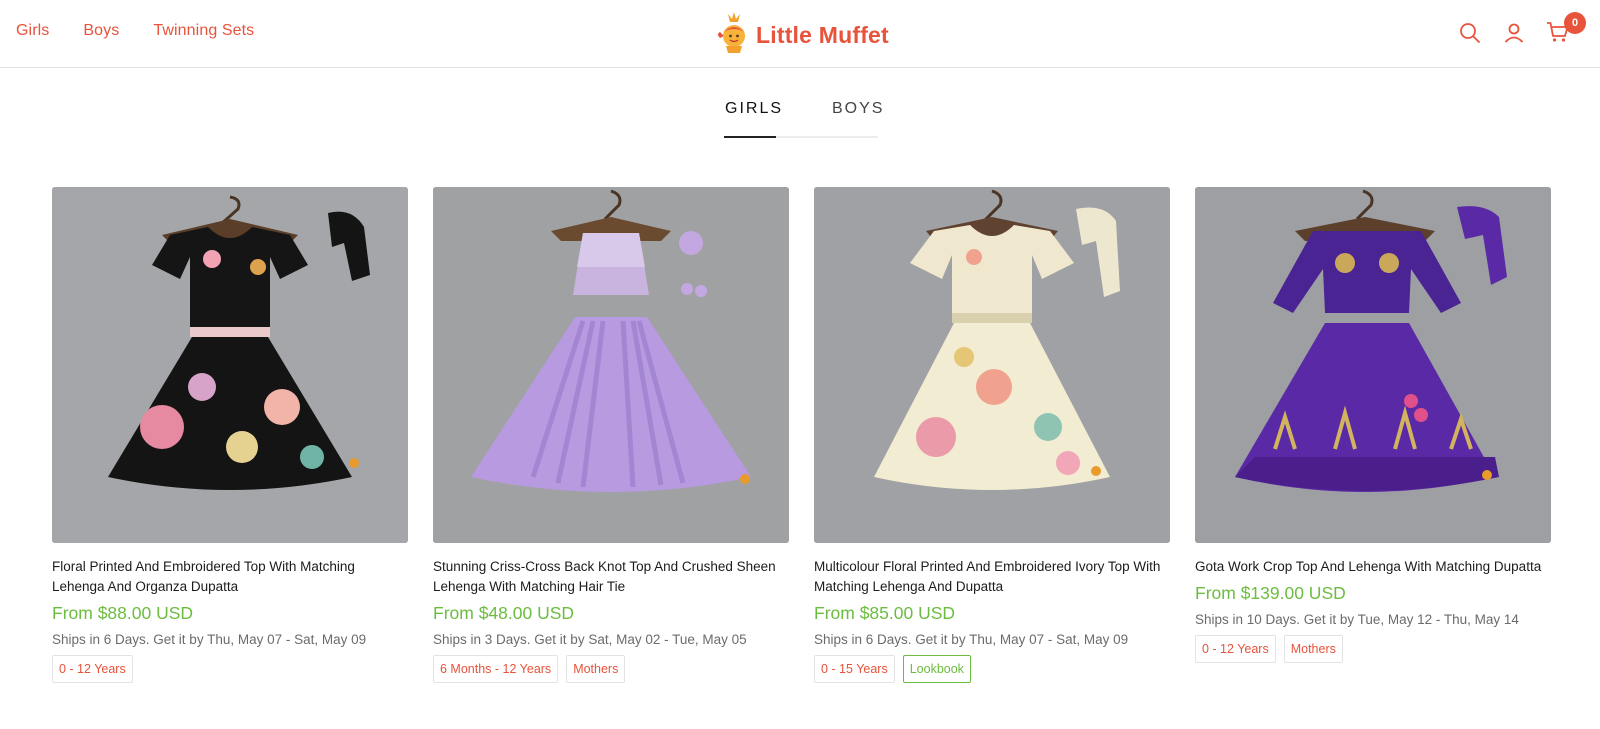  I want to click on muffet-logo-icon, so click(731, 32).